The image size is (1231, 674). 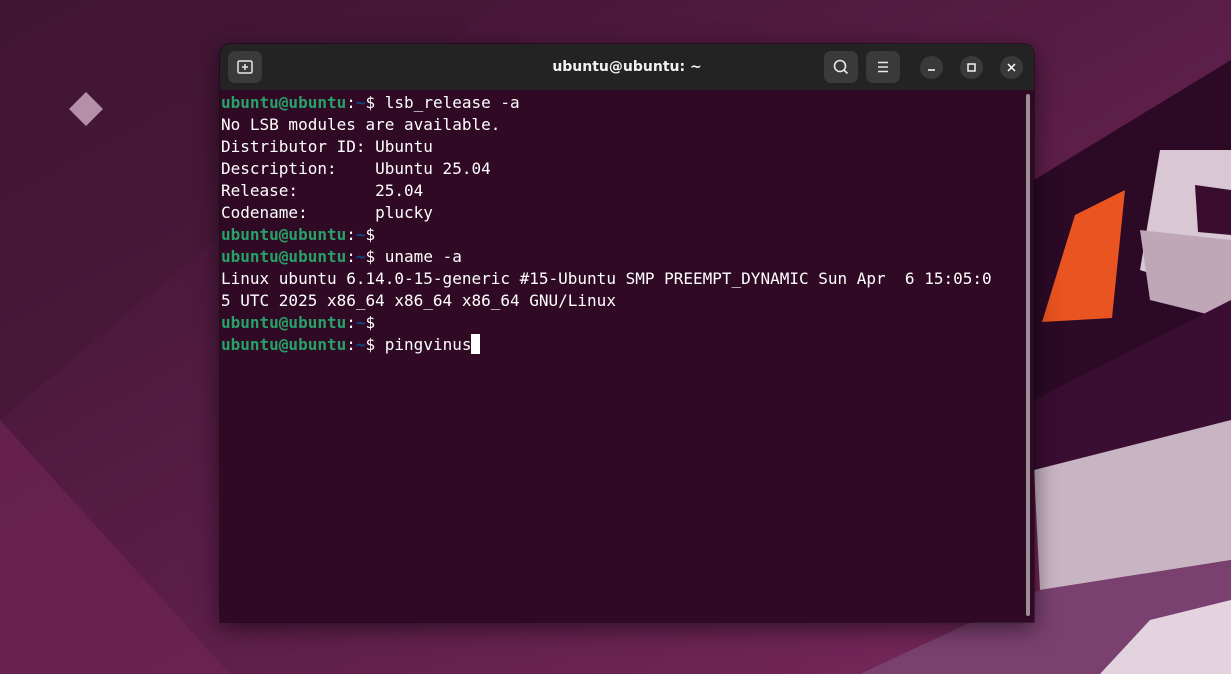 I want to click on maximize-icon, so click(x=971, y=67).